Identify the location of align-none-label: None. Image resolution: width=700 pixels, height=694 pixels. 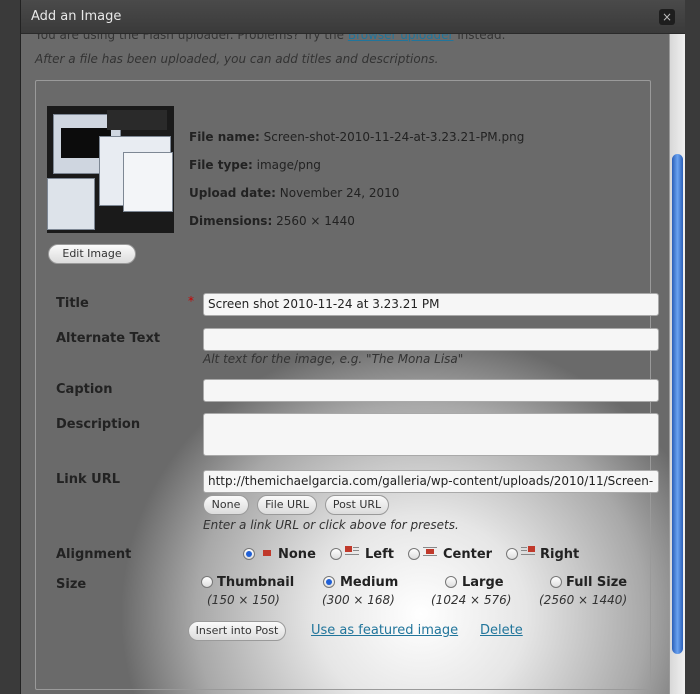
(297, 554).